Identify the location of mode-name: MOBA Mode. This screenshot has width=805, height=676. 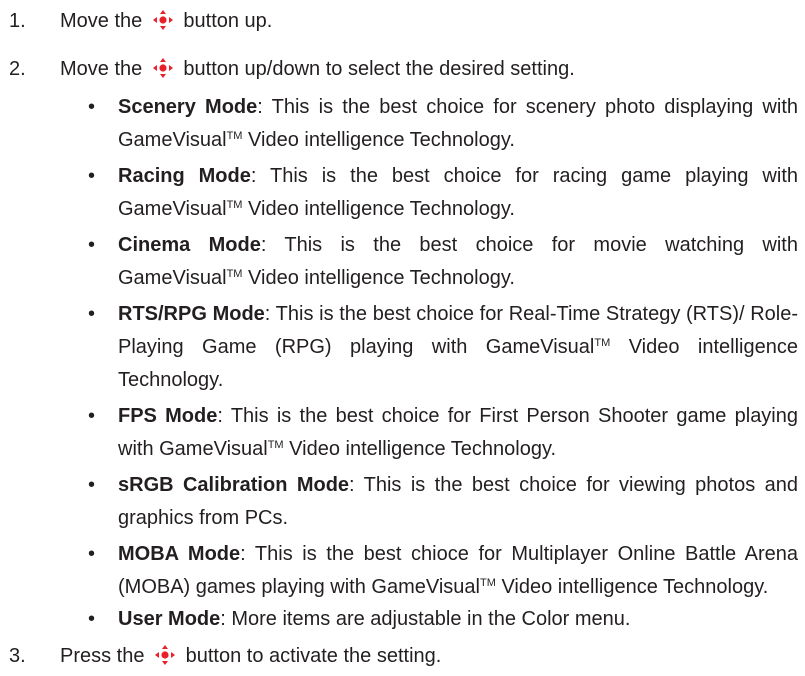
(179, 554).